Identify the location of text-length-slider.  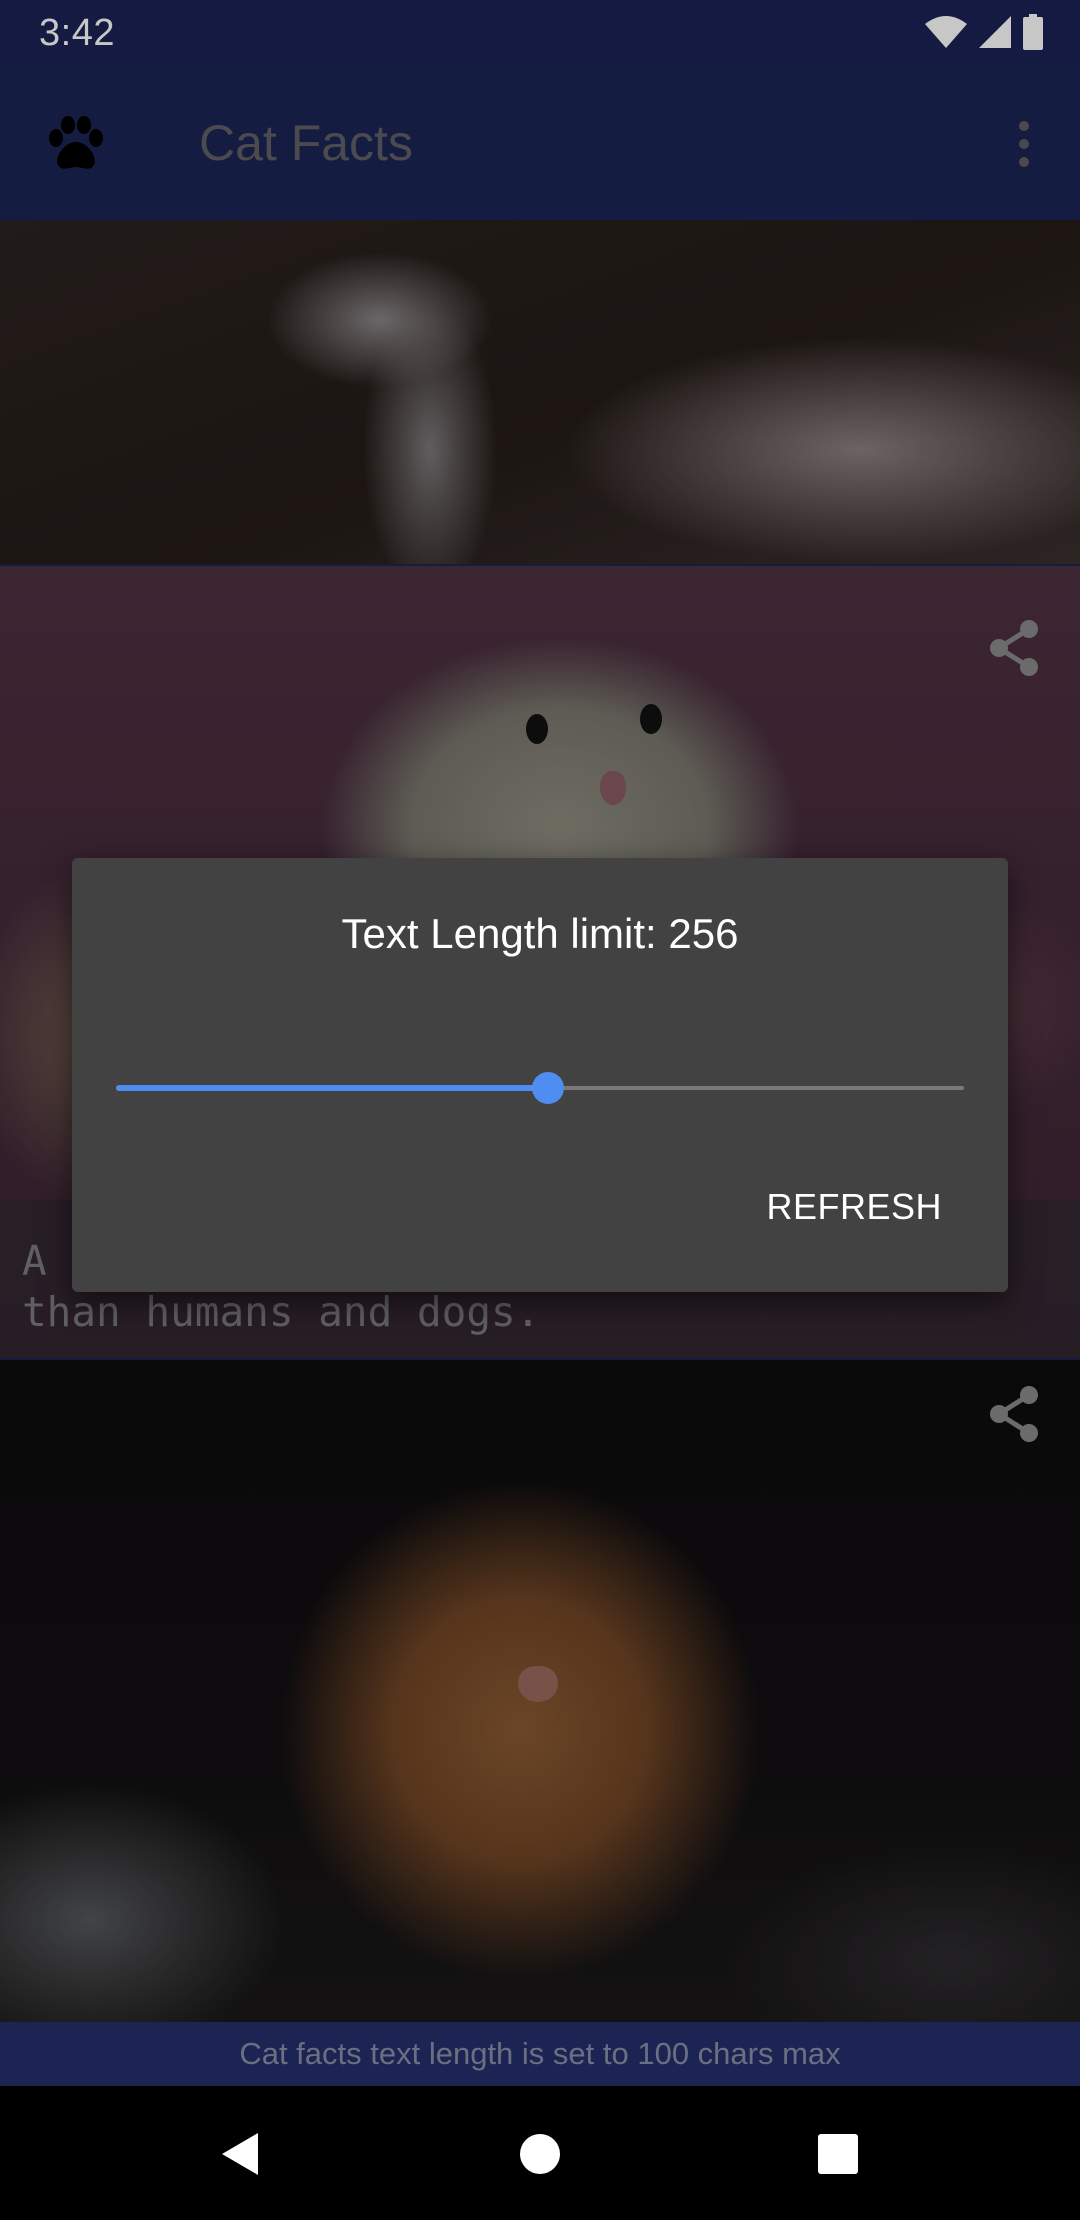
(540, 1088).